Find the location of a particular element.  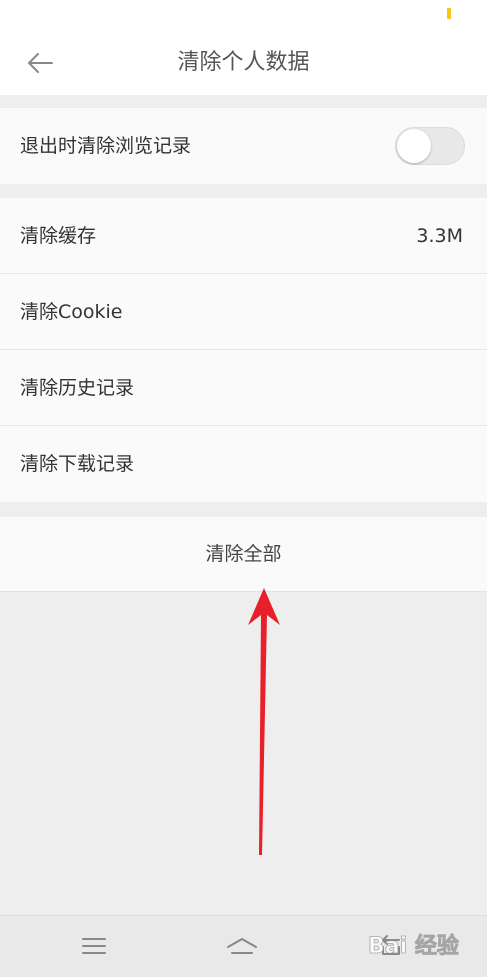

clear-cookie-label: 清除Cookie is located at coordinates (71, 312).